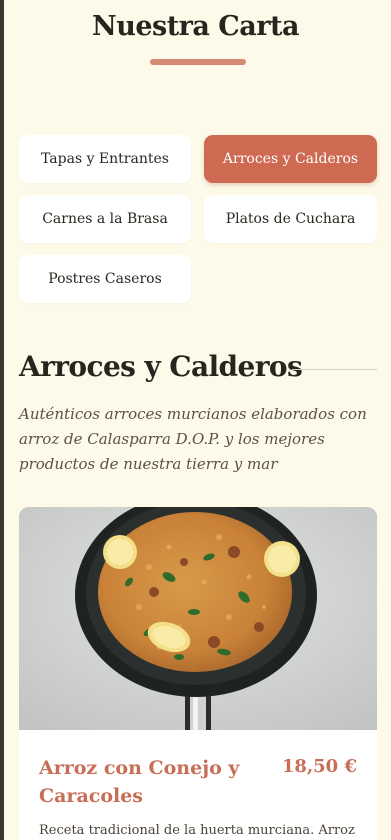 The width and height of the screenshot is (391, 840). Describe the element at coordinates (105, 159) in the screenshot. I see `category-tapas-button: Tapas y Entrantes` at that location.